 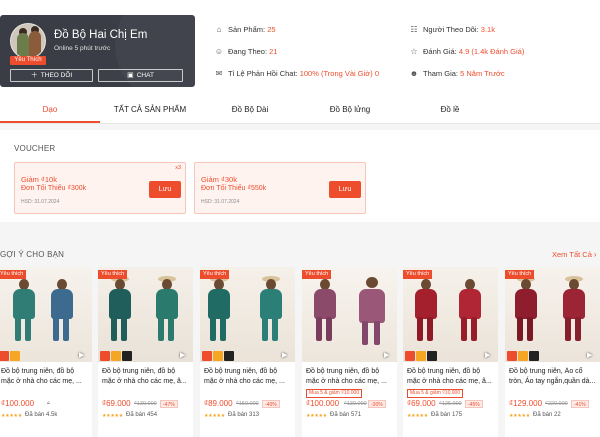 I want to click on tab-all-products: TẤT CẢ SẢN PHẨM, so click(x=150, y=108).